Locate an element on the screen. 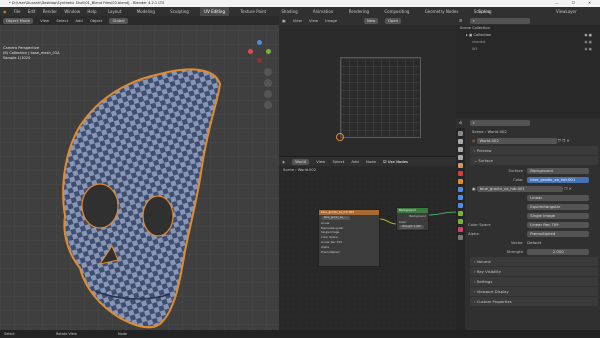 The height and width of the screenshot is (338, 600). tab-uv-editing: UV Editing is located at coordinates (215, 11).